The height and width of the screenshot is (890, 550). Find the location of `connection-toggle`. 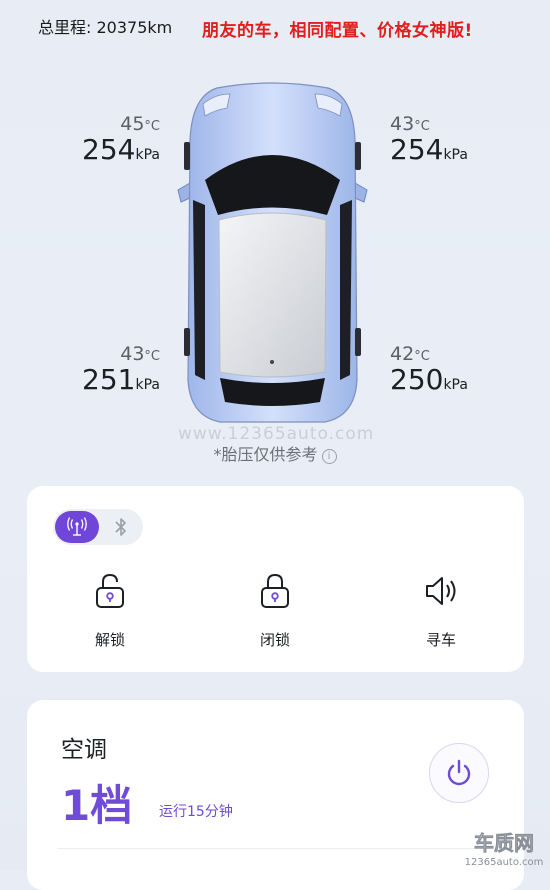

connection-toggle is located at coordinates (98, 527).